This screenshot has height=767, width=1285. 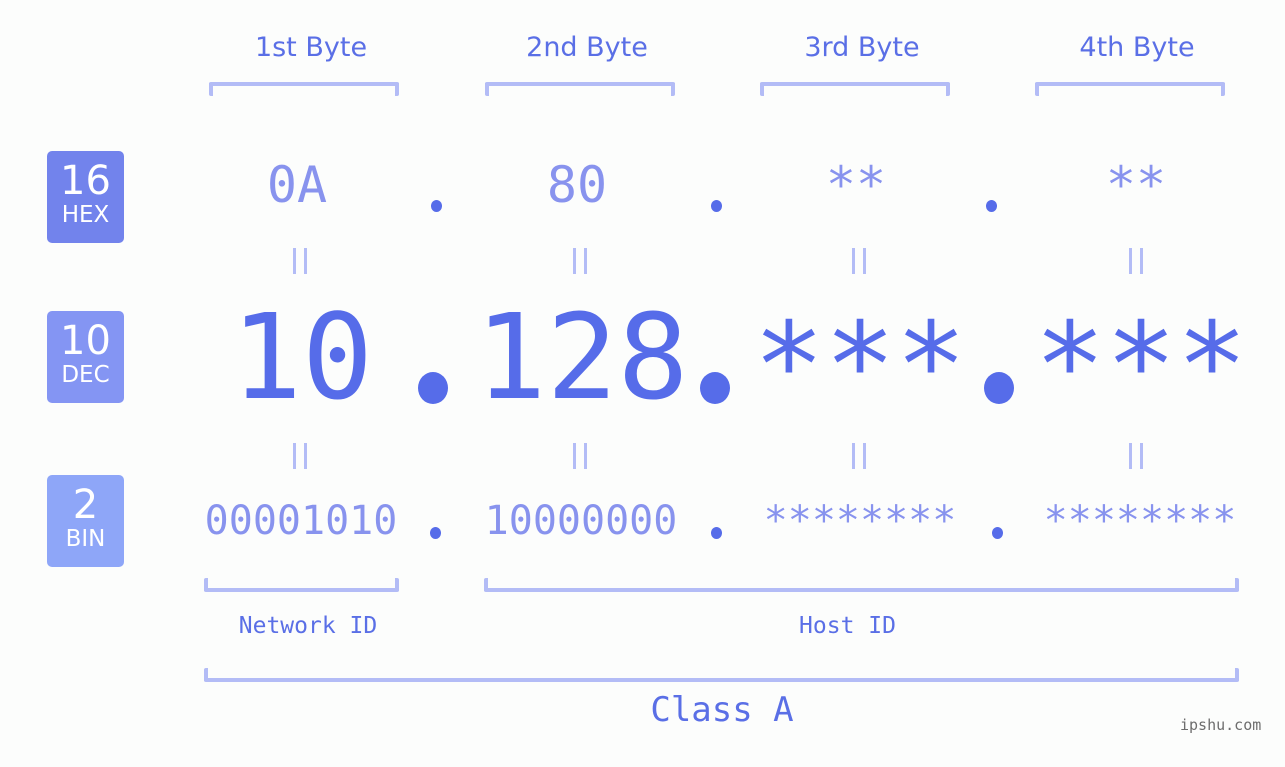 I want to click on dec-badge: 10 DEC, so click(x=85, y=357).